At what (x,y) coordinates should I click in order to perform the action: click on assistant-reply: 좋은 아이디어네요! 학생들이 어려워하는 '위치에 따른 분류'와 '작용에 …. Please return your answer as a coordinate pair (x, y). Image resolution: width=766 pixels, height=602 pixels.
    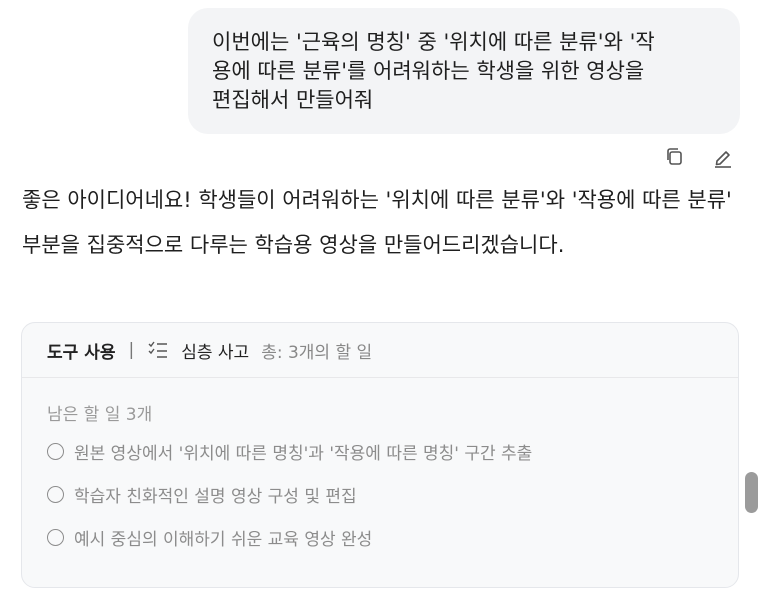
    Looking at the image, I should click on (377, 222).